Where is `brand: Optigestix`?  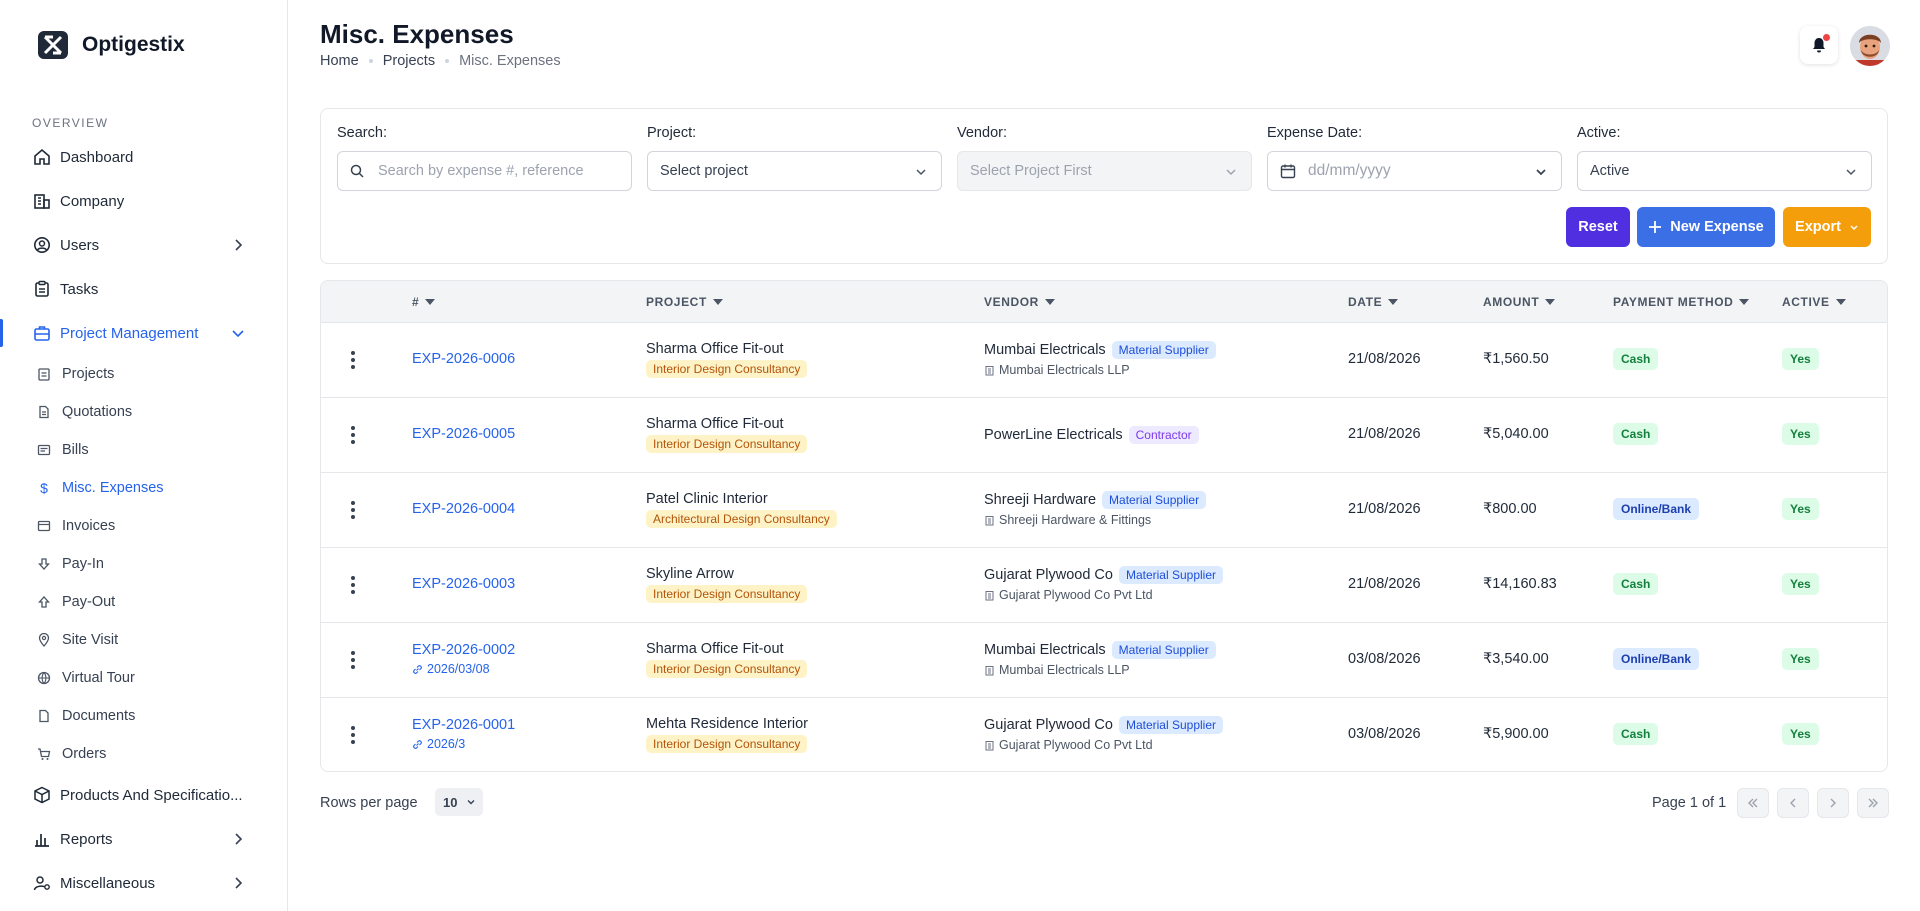 brand: Optigestix is located at coordinates (110, 45).